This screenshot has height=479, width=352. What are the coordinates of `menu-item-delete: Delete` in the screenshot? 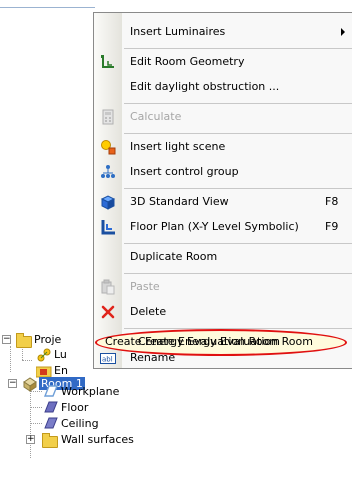 It's located at (223, 312).